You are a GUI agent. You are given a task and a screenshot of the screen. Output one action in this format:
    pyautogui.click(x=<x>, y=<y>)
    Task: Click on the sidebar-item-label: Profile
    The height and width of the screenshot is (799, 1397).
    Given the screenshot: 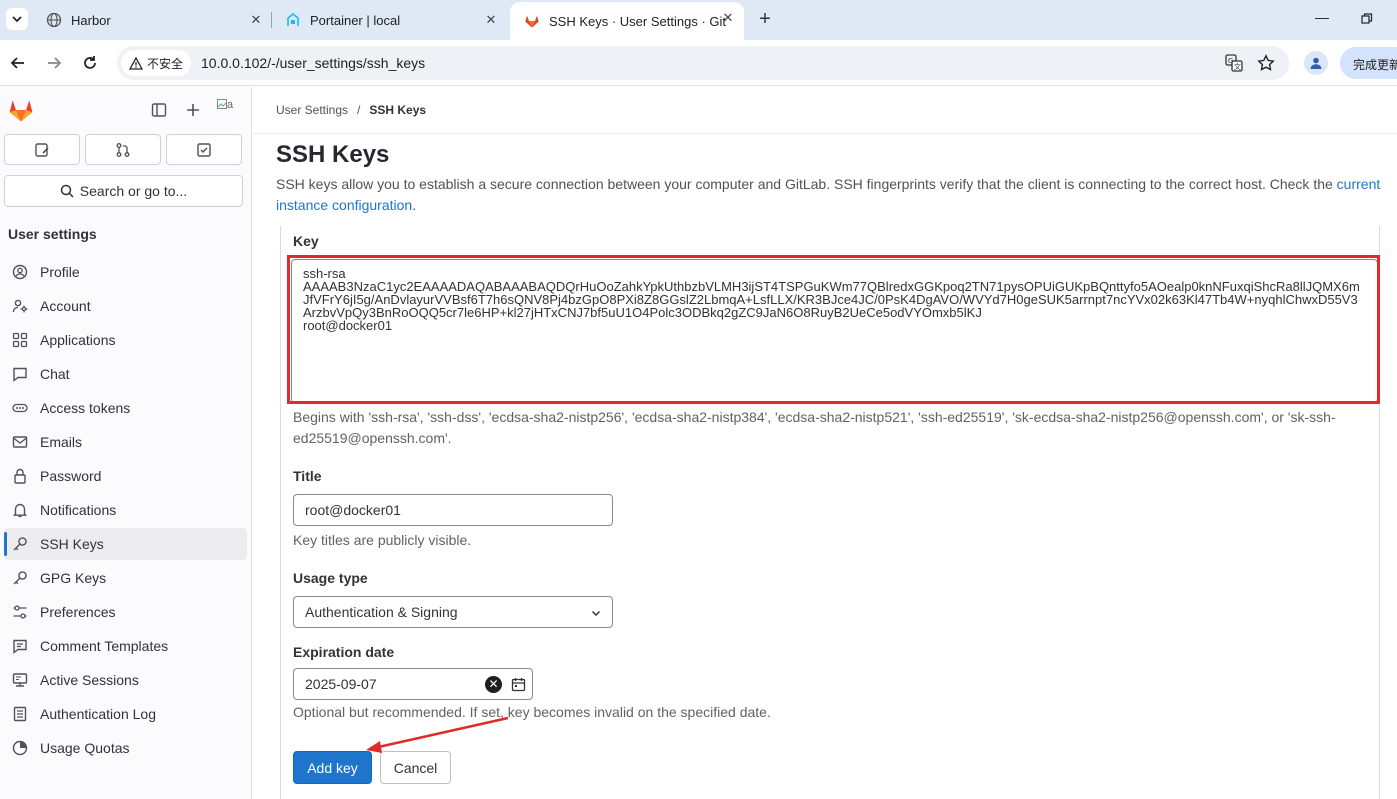 What is the action you would take?
    pyautogui.click(x=60, y=272)
    